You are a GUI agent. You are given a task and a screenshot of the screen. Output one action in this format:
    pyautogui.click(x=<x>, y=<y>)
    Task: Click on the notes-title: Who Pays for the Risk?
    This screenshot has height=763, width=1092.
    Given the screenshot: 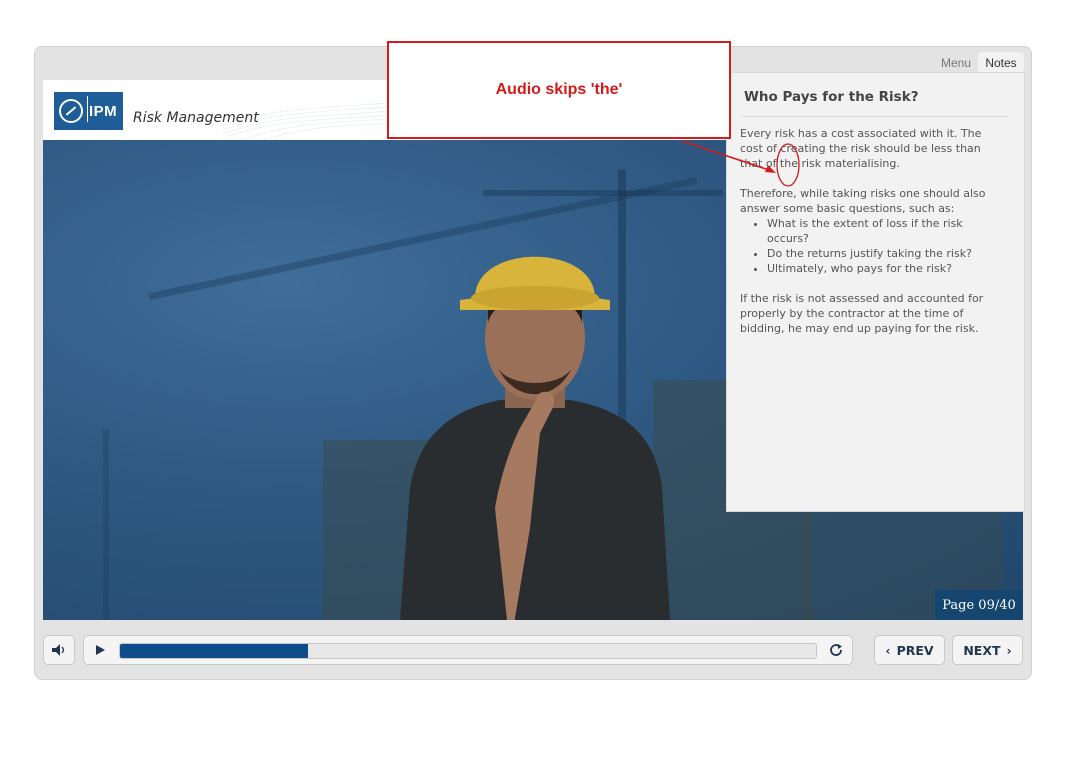 What is the action you would take?
    pyautogui.click(x=831, y=97)
    